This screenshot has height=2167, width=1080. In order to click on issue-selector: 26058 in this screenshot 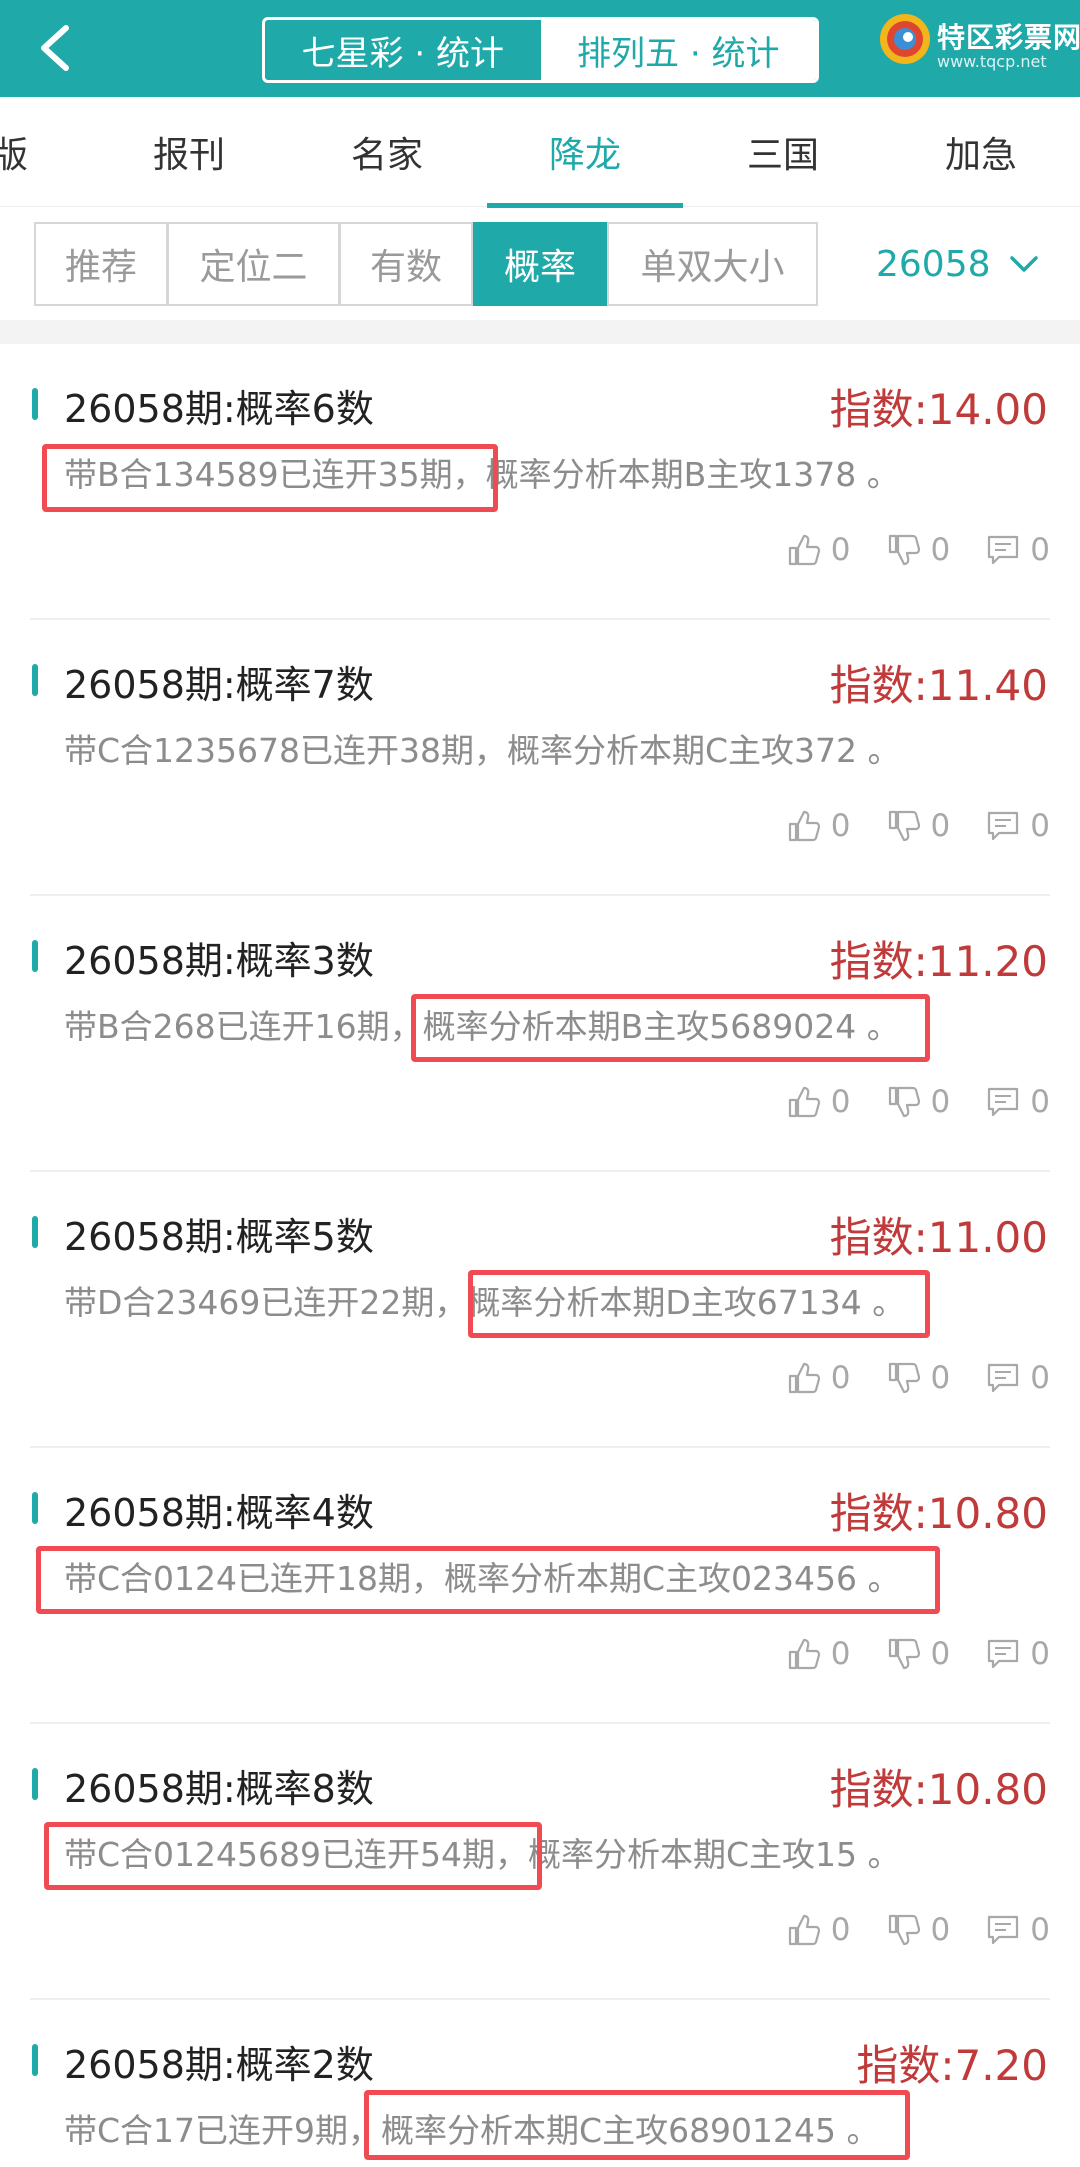, I will do `click(957, 264)`.